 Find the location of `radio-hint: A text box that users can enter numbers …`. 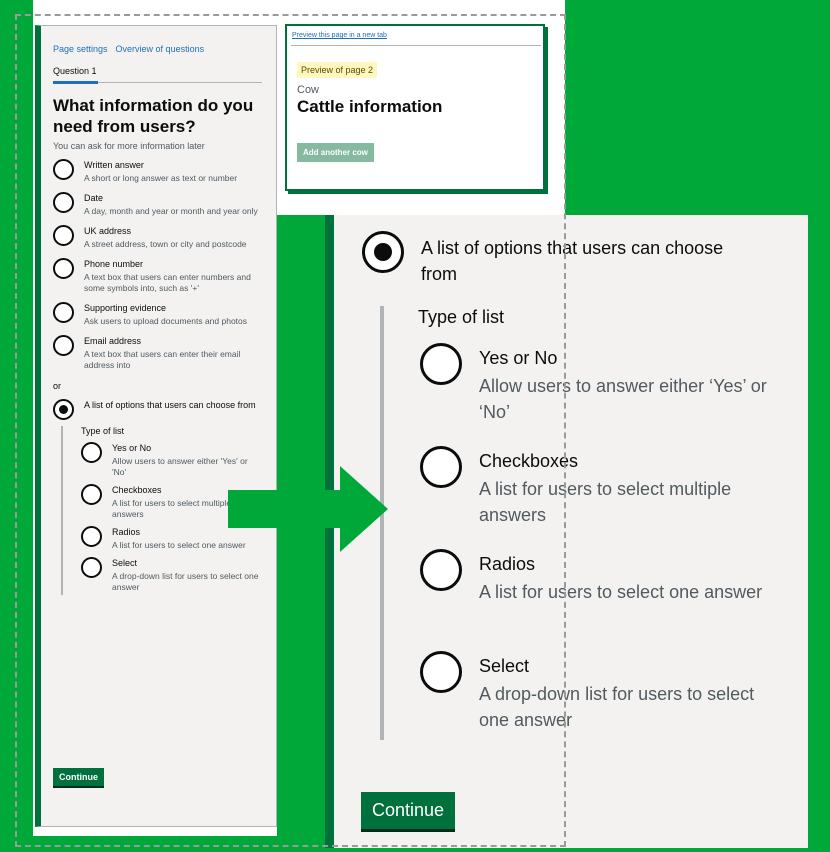

radio-hint: A text box that users can enter numbers … is located at coordinates (167, 282).